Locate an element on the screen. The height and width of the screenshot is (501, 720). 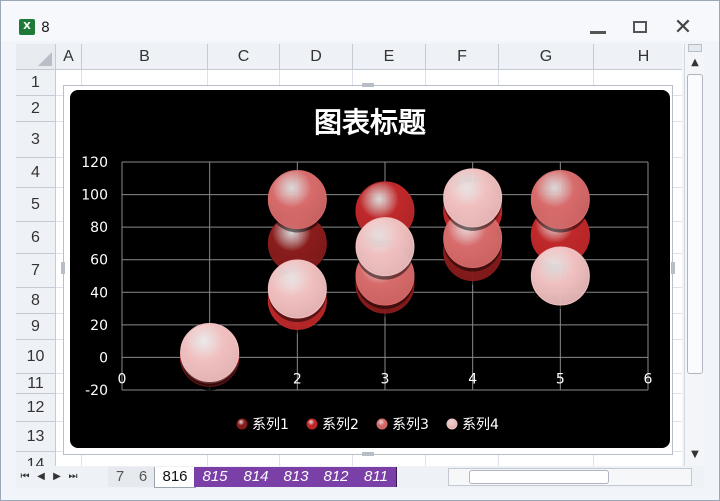
row-header-9: 9 is located at coordinates (36, 327).